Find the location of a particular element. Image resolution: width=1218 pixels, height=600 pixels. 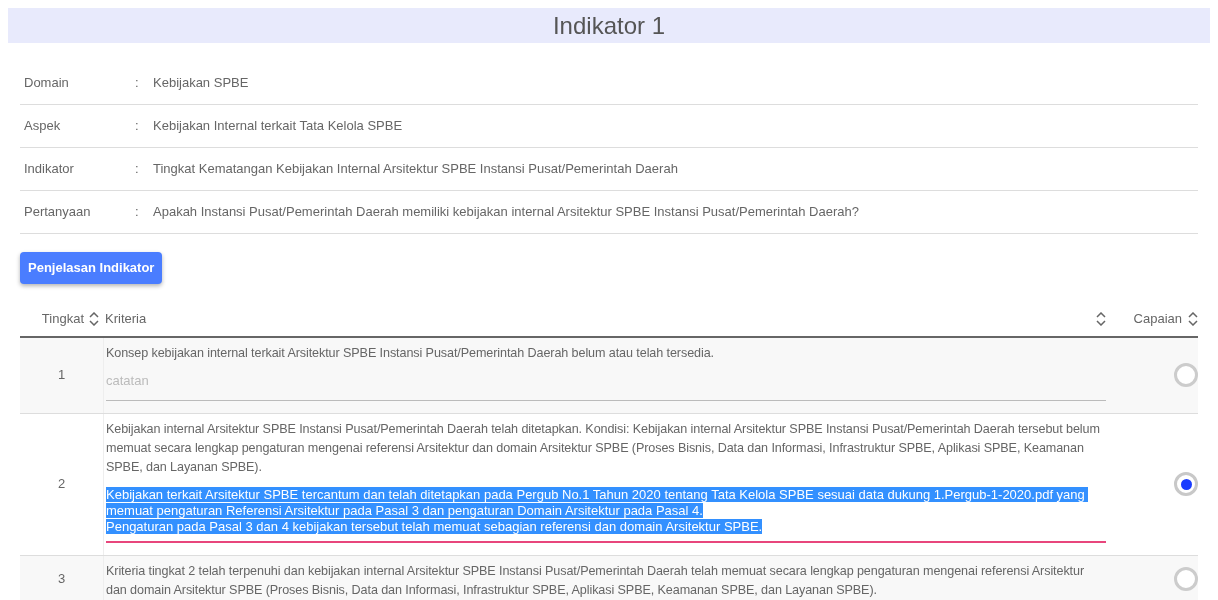

column-header: Tingkat is located at coordinates (62, 318).